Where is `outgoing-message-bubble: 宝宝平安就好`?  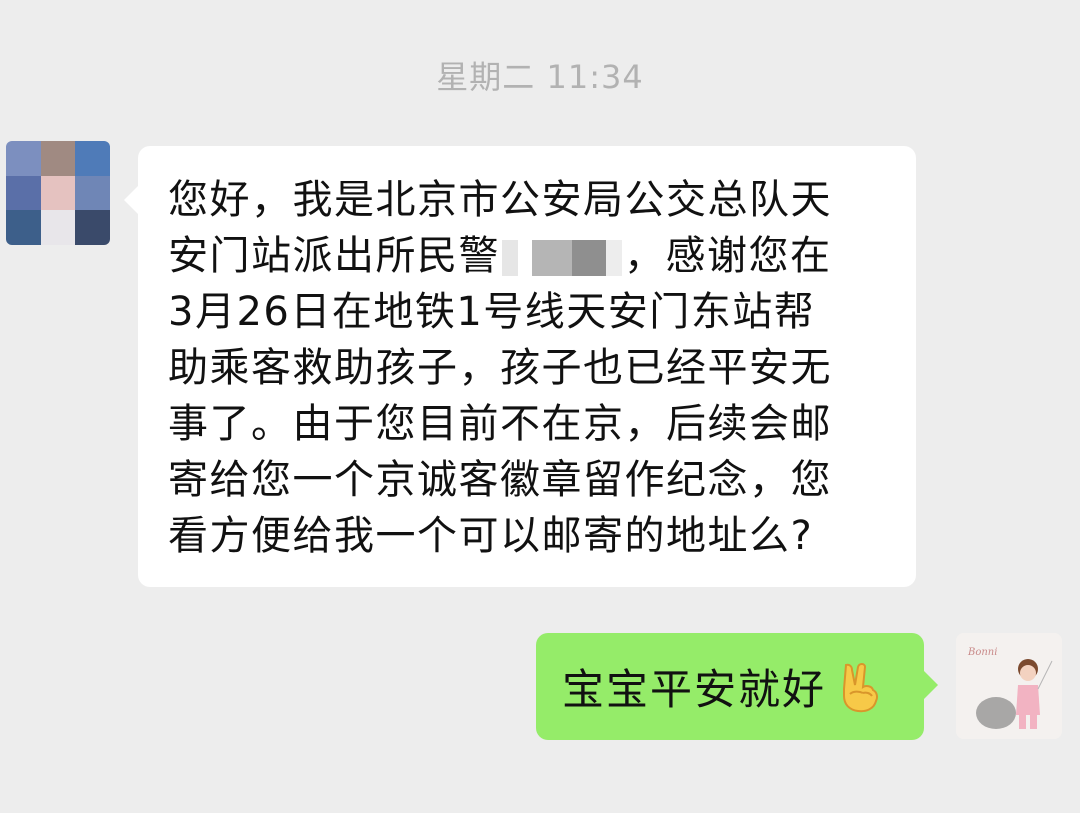 outgoing-message-bubble: 宝宝平安就好 is located at coordinates (737, 686).